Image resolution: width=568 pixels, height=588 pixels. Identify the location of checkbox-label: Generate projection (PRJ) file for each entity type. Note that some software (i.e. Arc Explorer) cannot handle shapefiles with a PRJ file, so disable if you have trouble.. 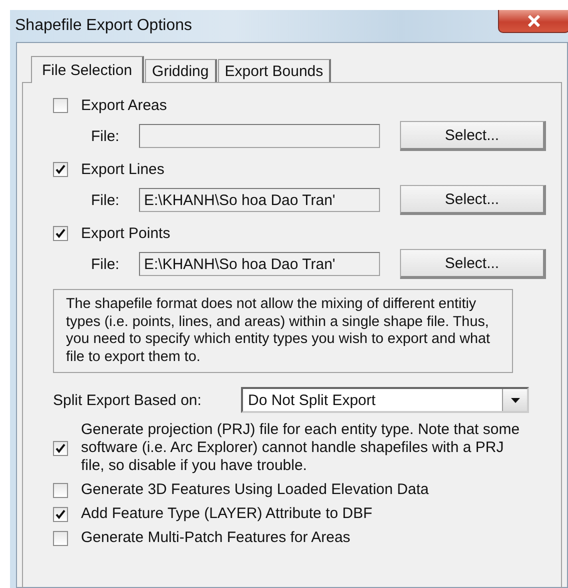
(301, 448).